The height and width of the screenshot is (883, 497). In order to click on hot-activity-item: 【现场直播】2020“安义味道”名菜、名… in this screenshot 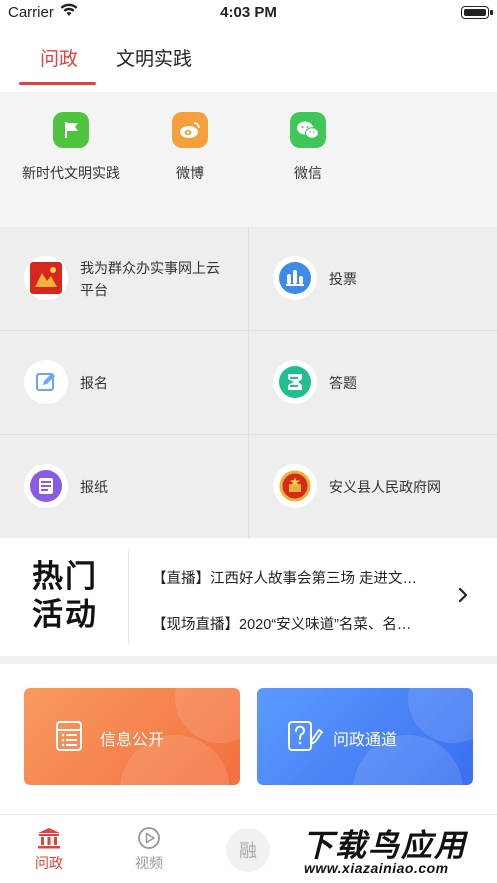, I will do `click(297, 623)`.